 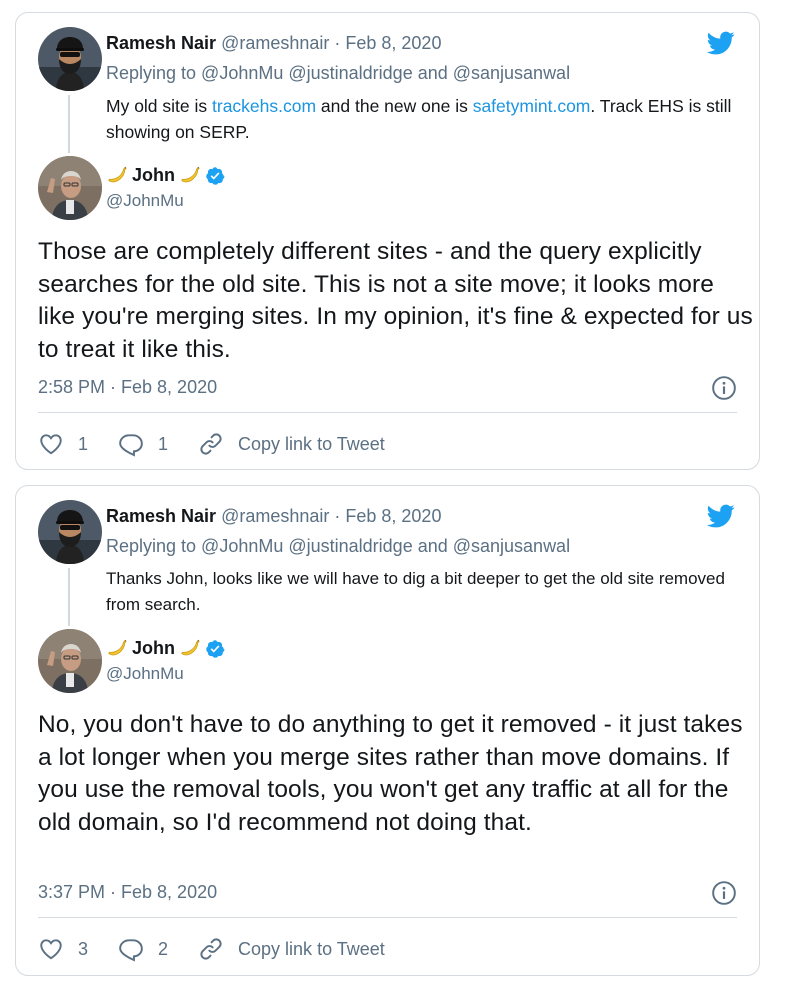 I want to click on like-count: 3, so click(x=83, y=948).